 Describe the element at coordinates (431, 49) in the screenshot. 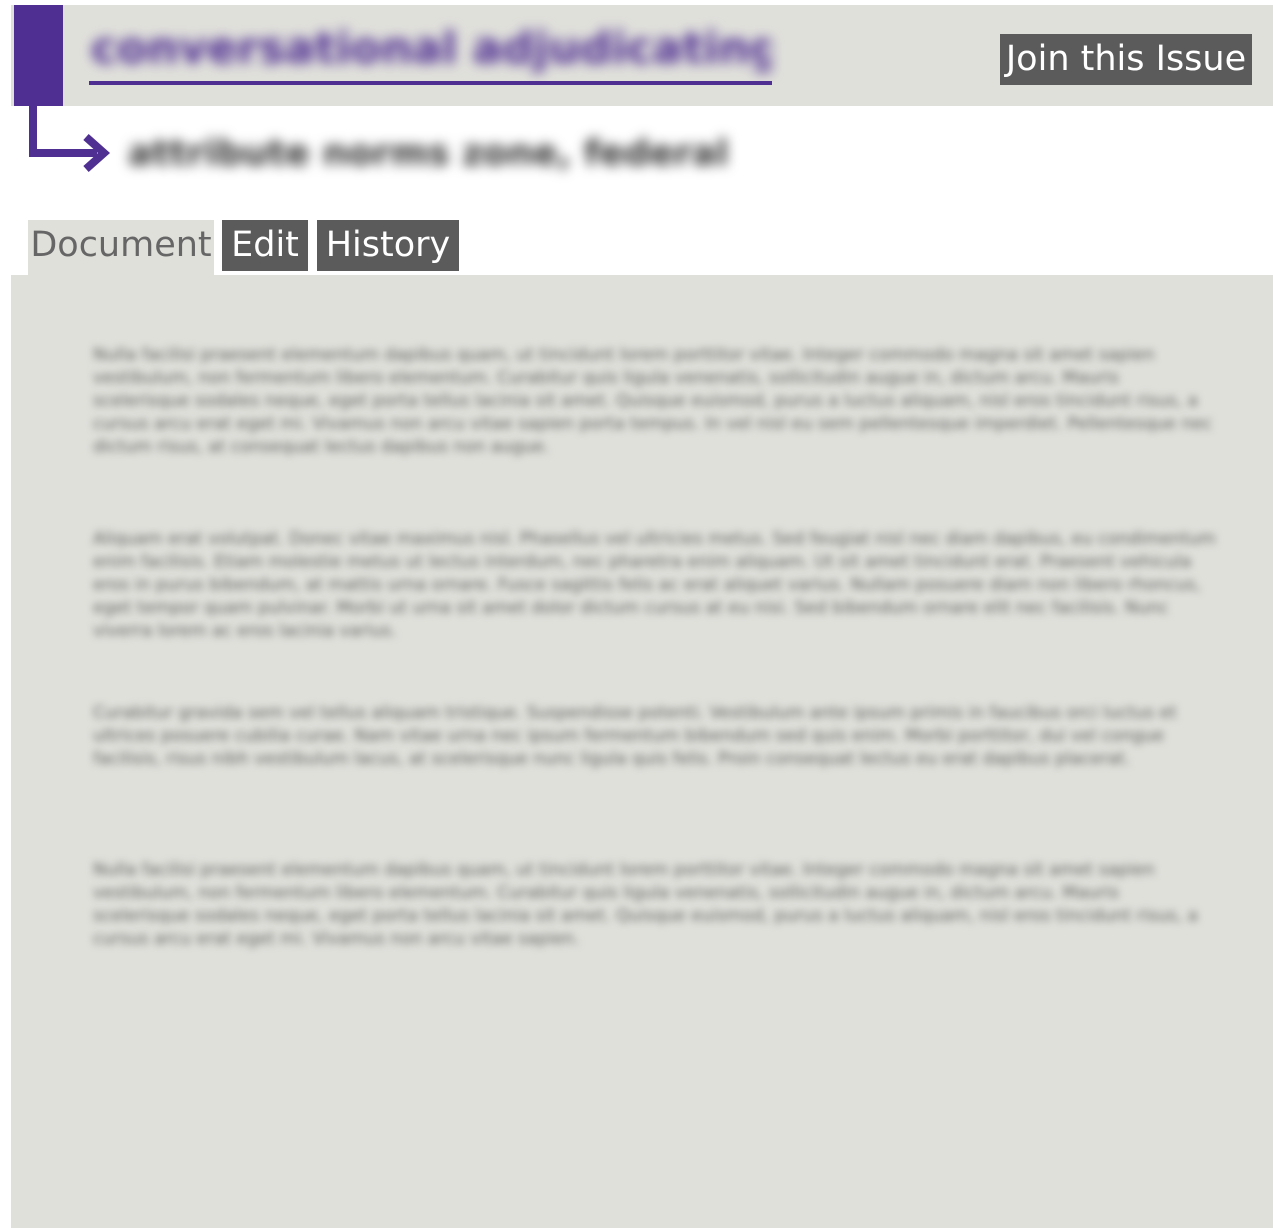

I see `issue-title-link: conversational adjudicating site` at that location.